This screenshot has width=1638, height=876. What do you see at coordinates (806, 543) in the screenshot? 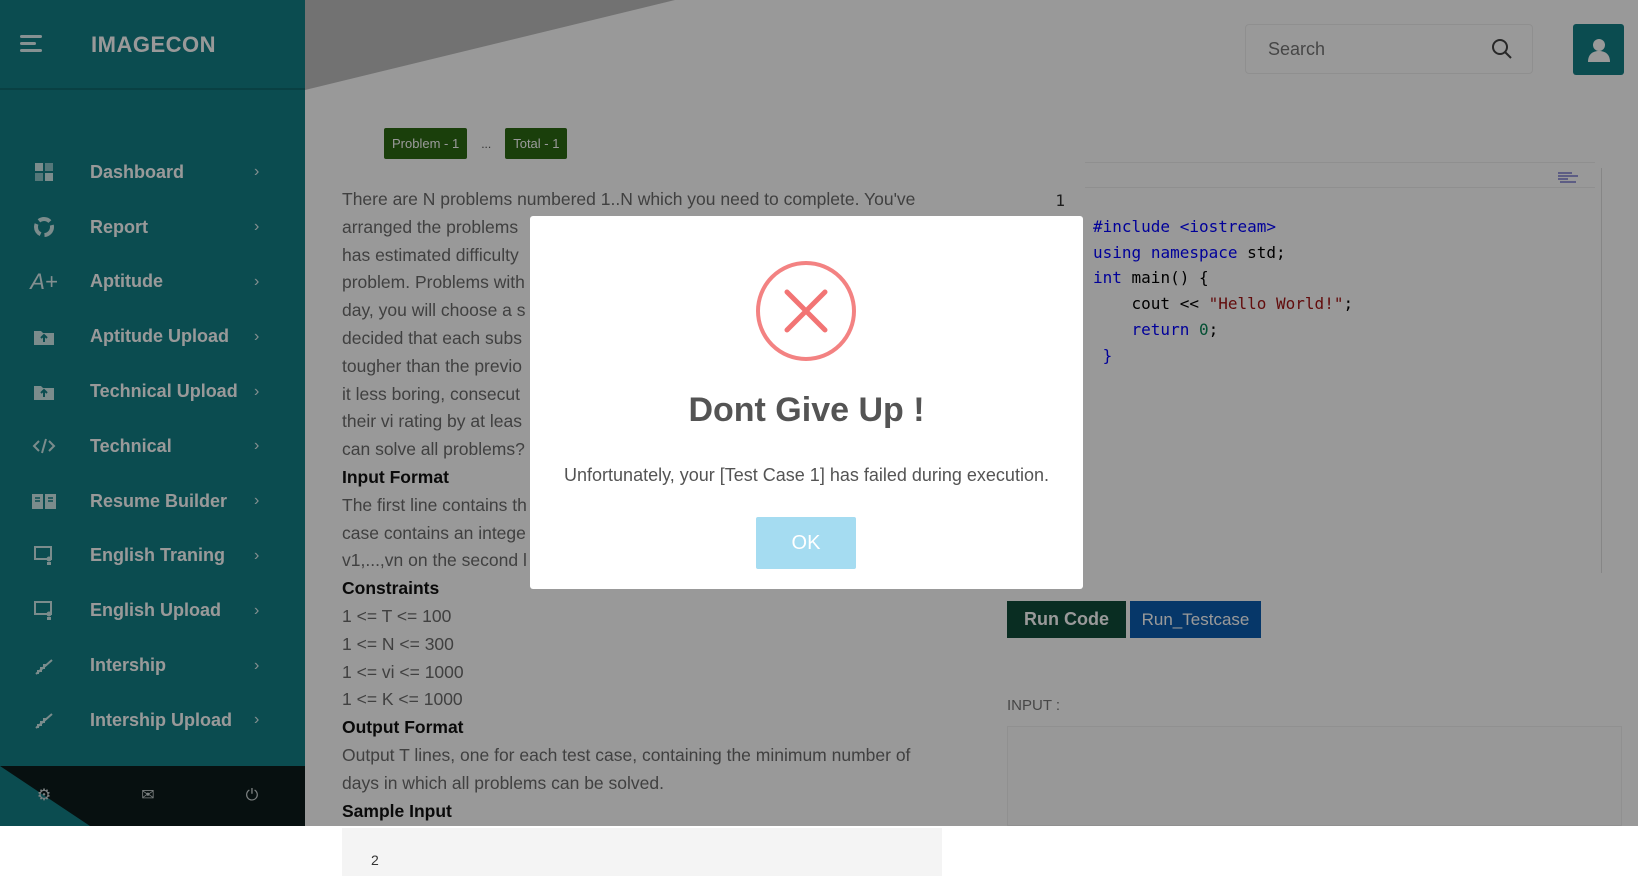
I see `ok-button: OK` at bounding box center [806, 543].